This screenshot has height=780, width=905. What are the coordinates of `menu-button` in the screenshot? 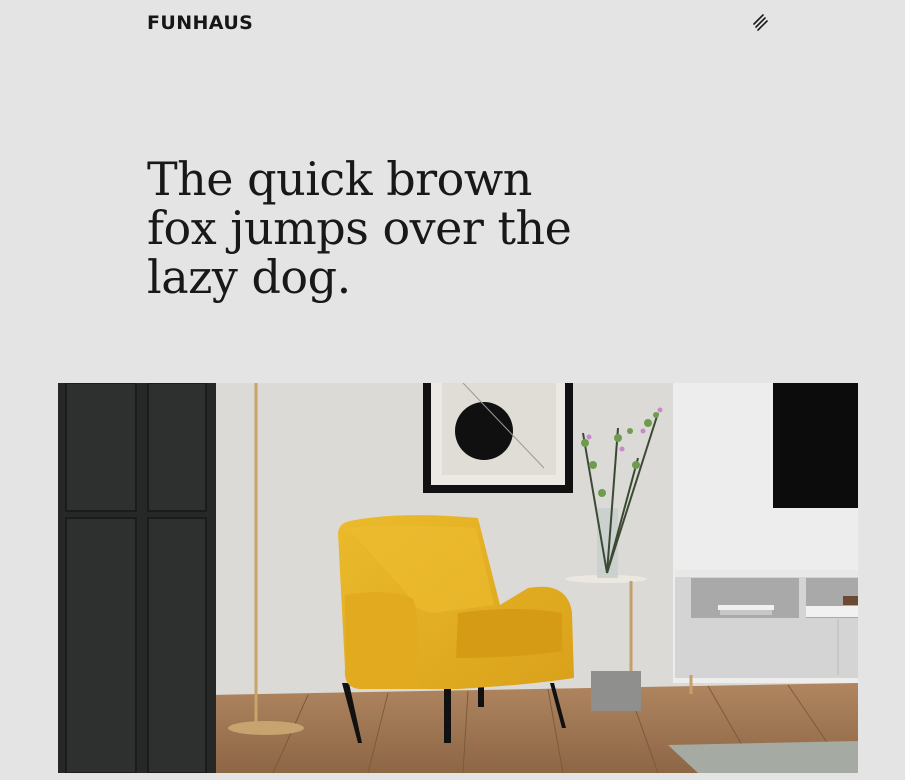 It's located at (760, 22).